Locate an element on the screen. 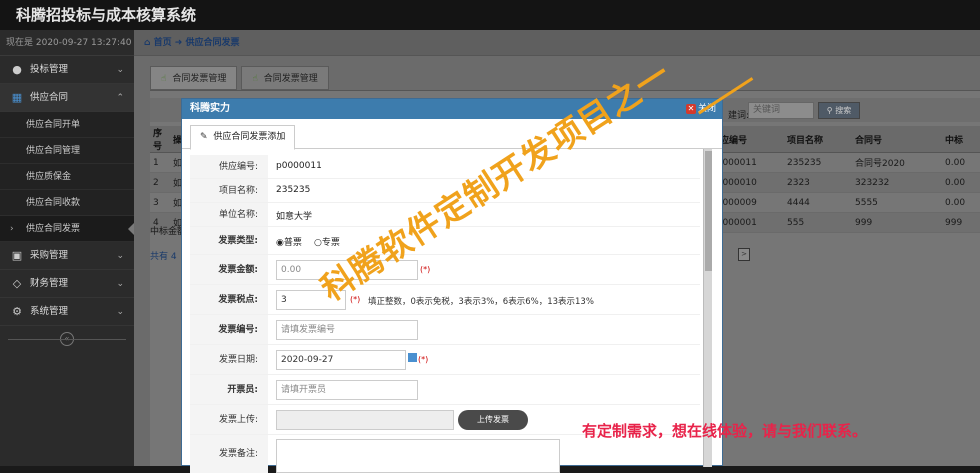 The image size is (980, 473). sidebar-subitem-open-order: 供应合同开单 is located at coordinates (67, 125).